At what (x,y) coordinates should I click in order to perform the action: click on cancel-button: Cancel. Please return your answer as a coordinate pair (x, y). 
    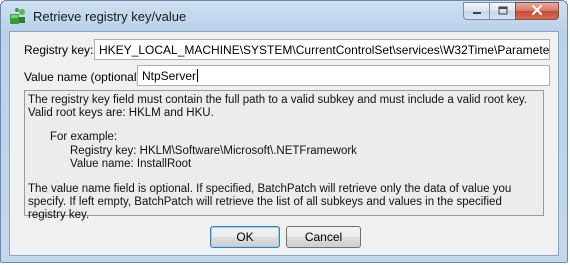
    Looking at the image, I should click on (323, 237).